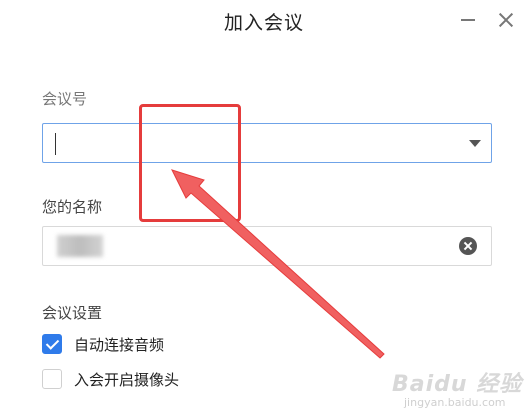 This screenshot has width=528, height=416. Describe the element at coordinates (455, 402) in the screenshot. I see `watermark-sub: jingyan.baidu.com` at that location.